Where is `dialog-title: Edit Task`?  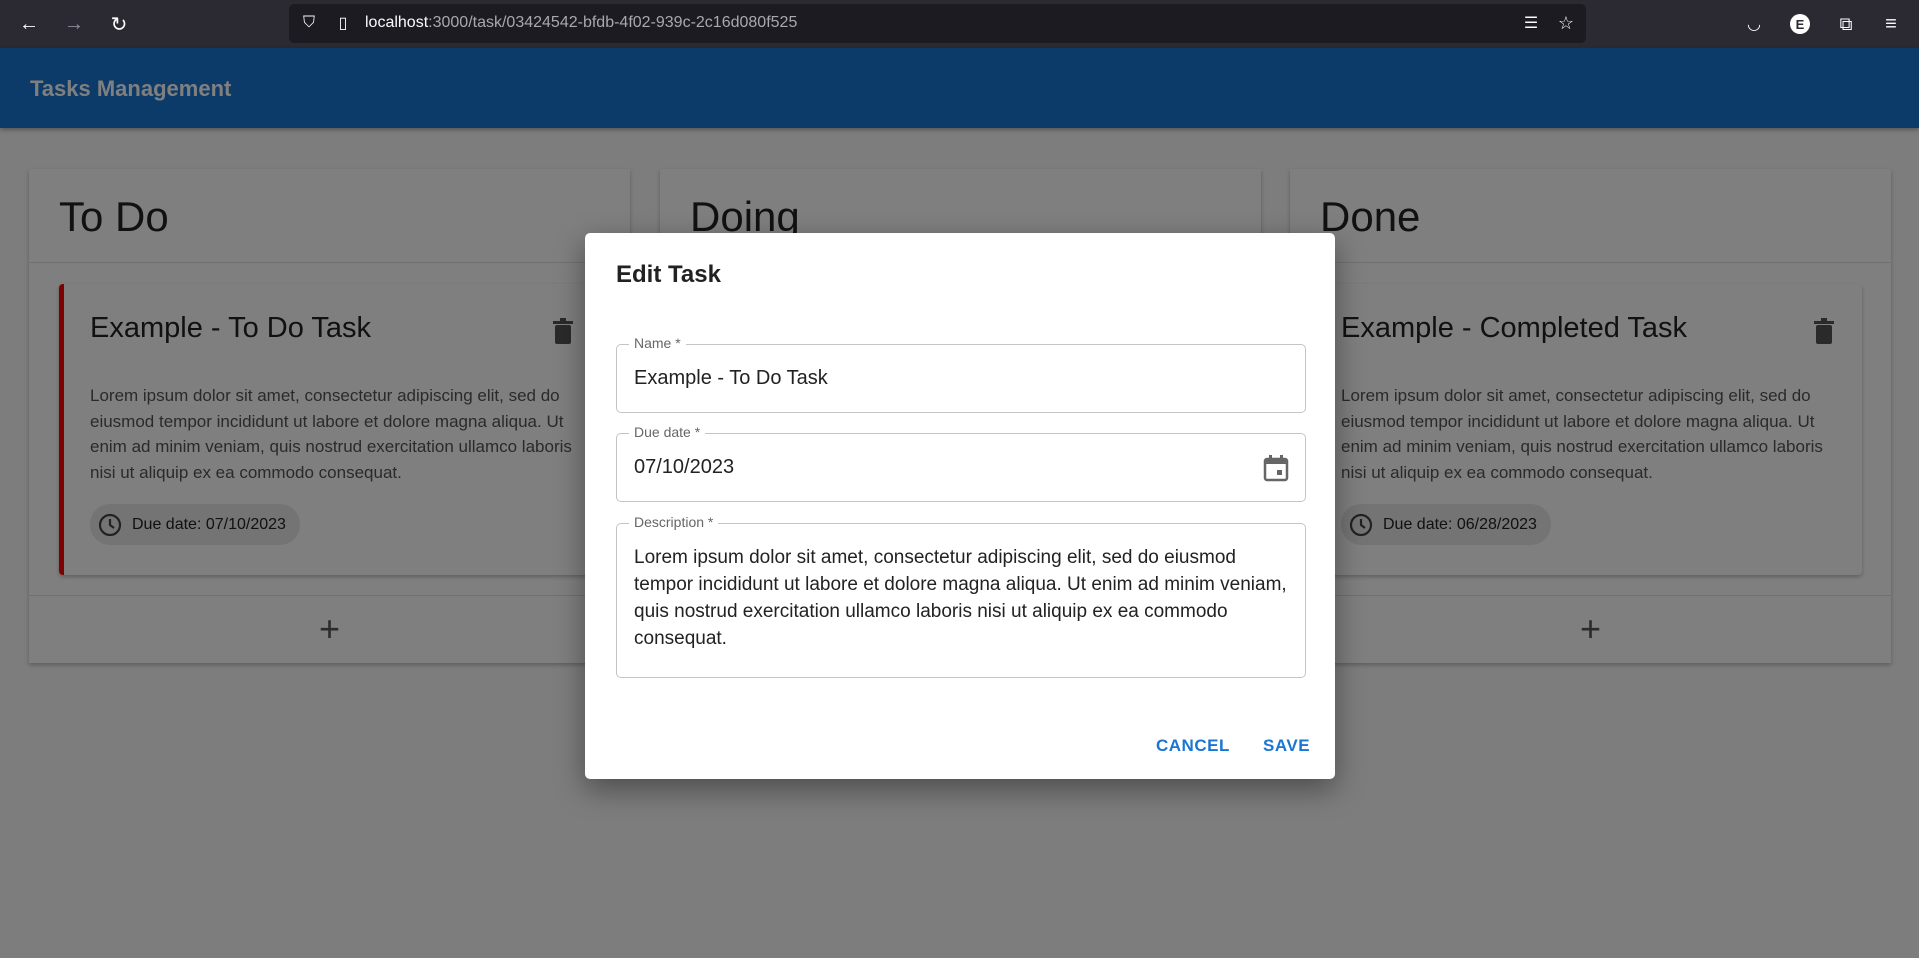
dialog-title: Edit Task is located at coordinates (668, 274).